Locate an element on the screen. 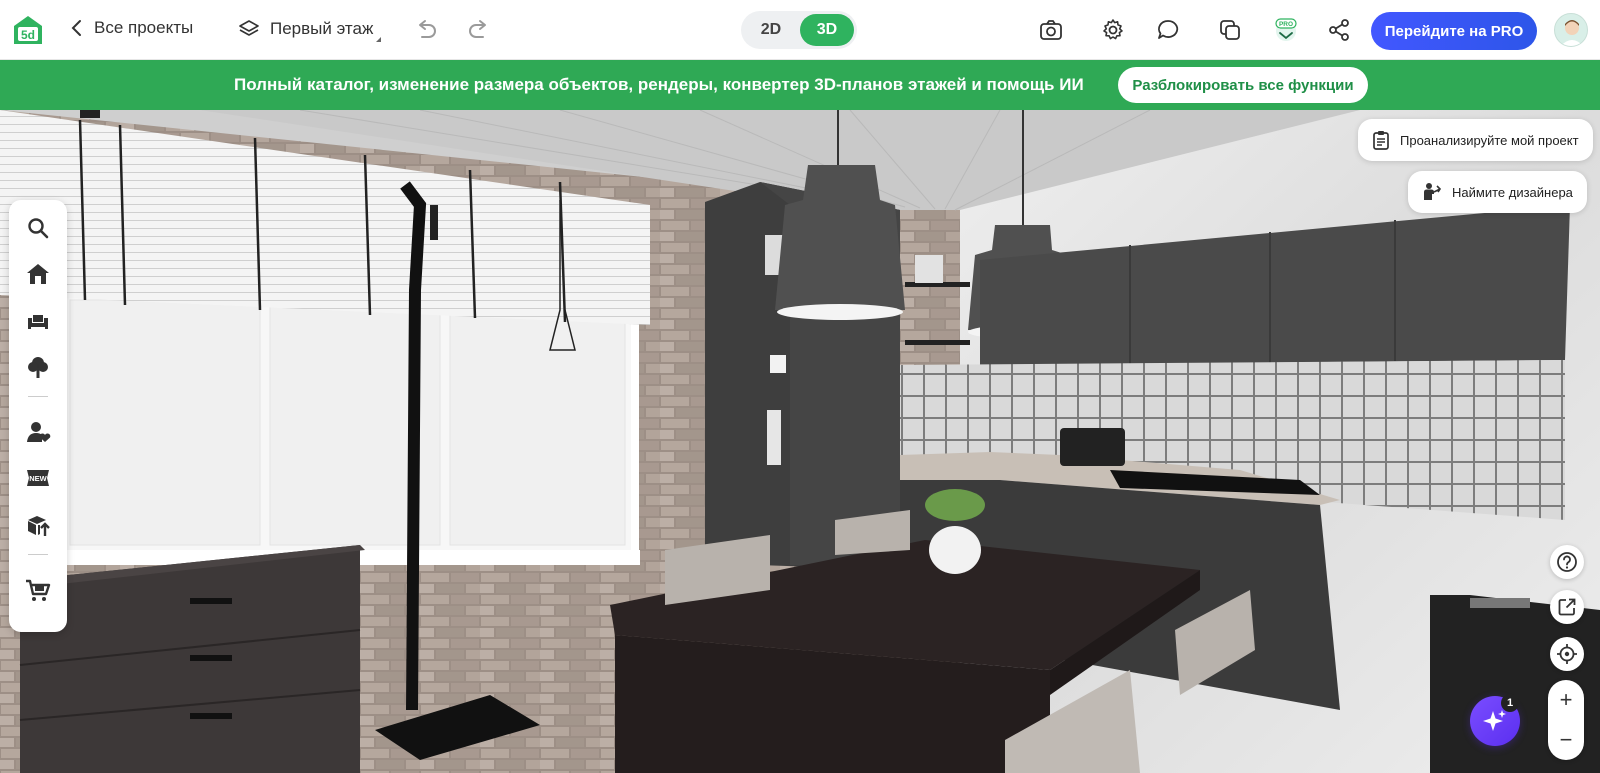 This screenshot has height=773, width=1600. box-upload-icon is located at coordinates (39, 526).